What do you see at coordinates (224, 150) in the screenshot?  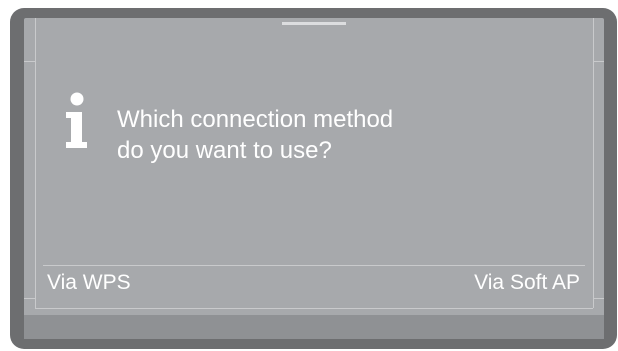 I see `dialog-message-line-2: do you want to use?` at bounding box center [224, 150].